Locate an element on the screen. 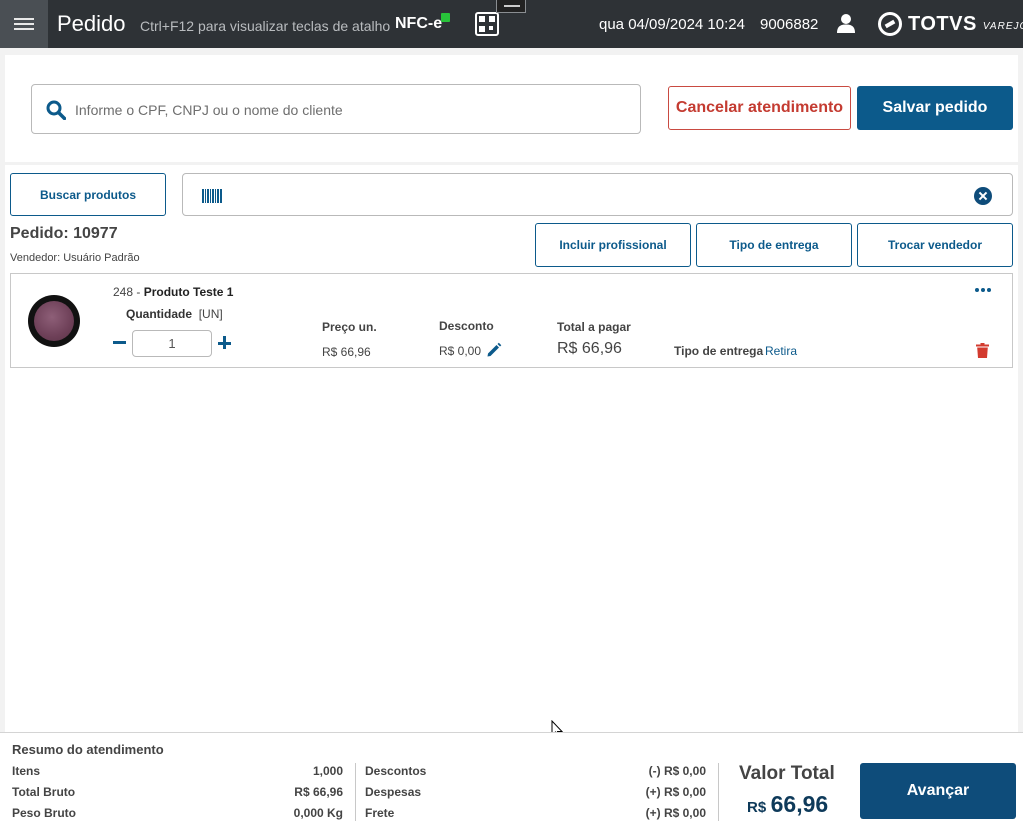 The height and width of the screenshot is (826, 1023). total-to-pay-label: Total a pagar is located at coordinates (594, 327).